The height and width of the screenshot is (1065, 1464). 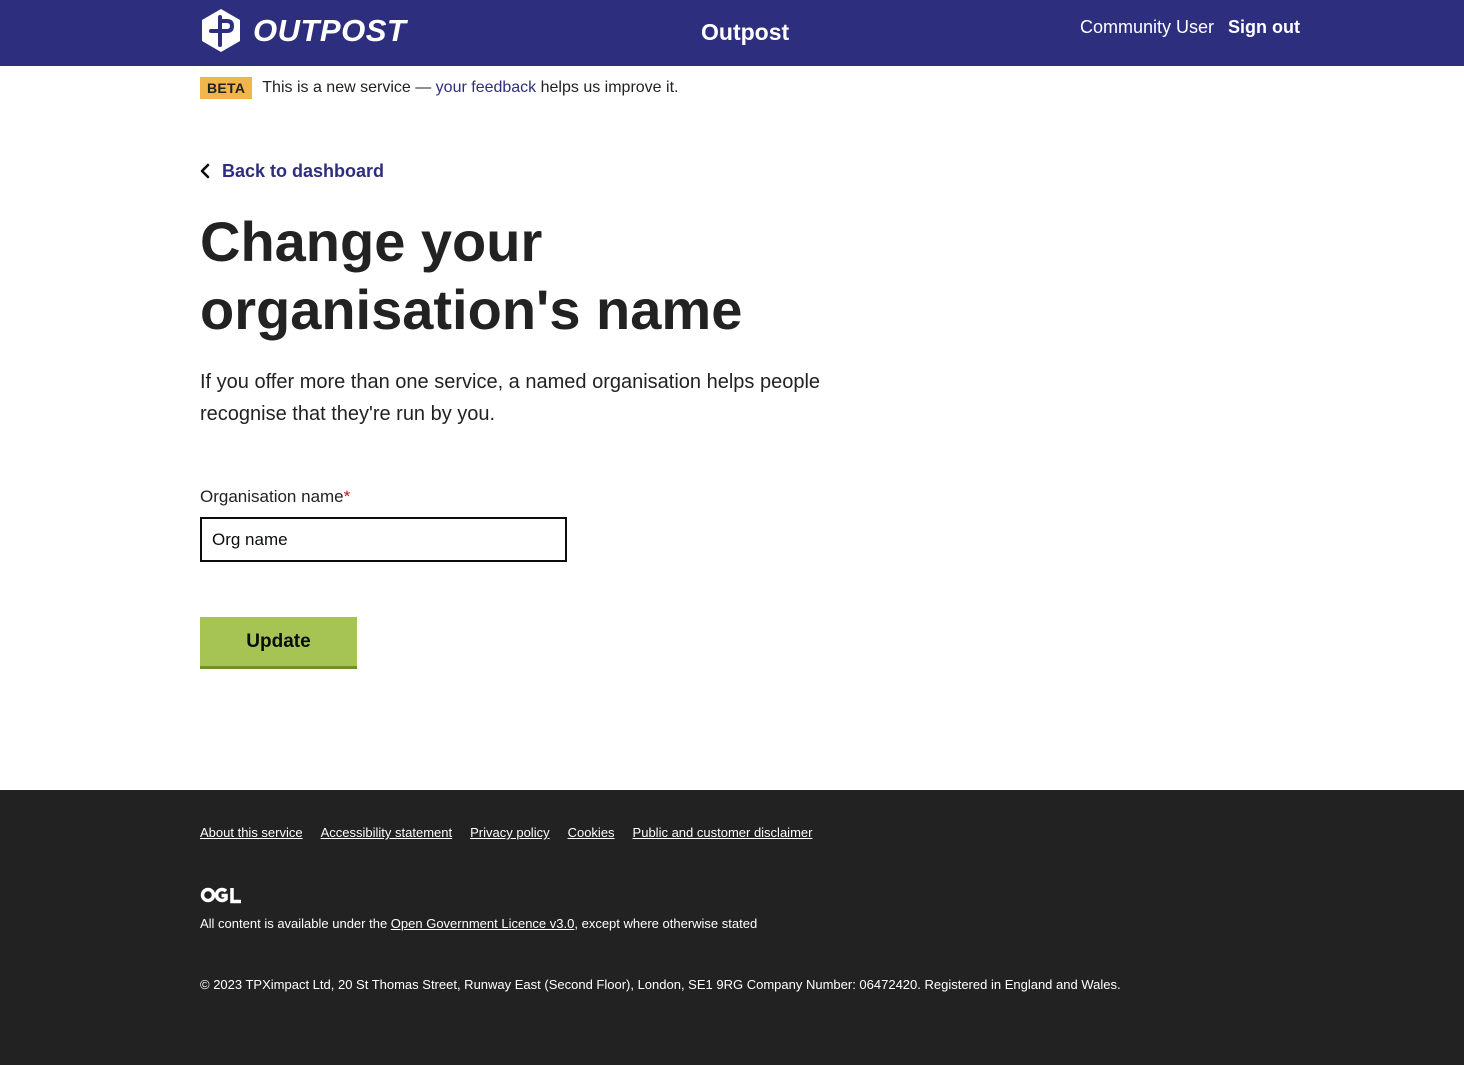 What do you see at coordinates (483, 923) in the screenshot?
I see `open-government-licence-link: Open Government Licence v3.0` at bounding box center [483, 923].